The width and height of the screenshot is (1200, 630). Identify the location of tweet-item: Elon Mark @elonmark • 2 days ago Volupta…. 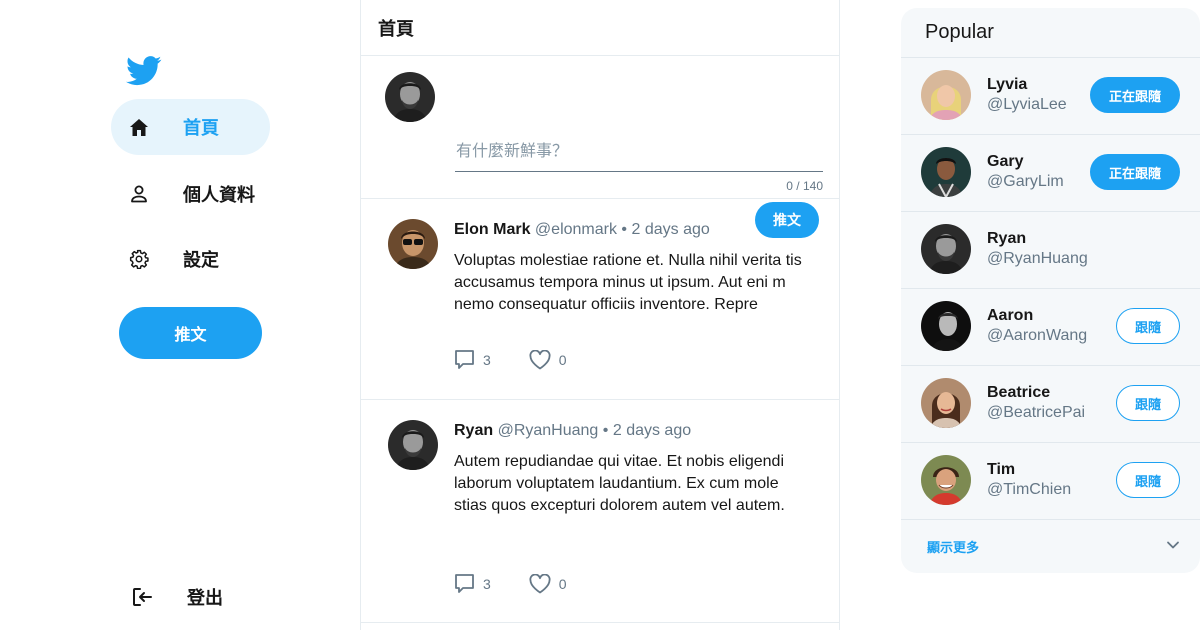
(600, 299).